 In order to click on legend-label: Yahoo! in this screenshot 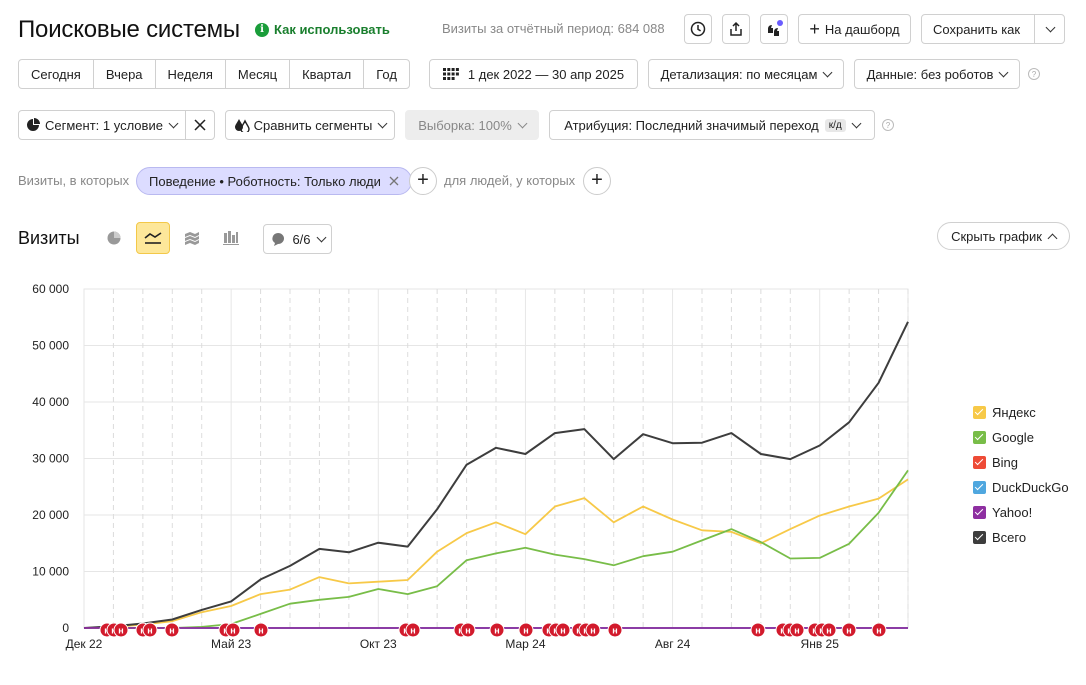, I will do `click(1012, 512)`.